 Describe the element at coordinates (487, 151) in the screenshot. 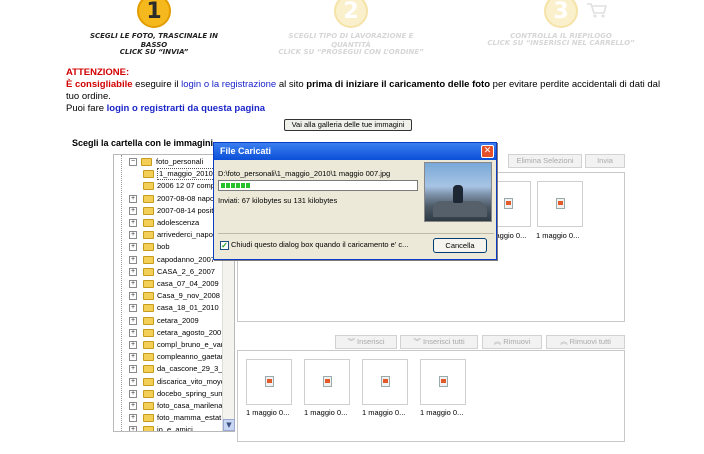

I see `close-icon: ✕` at that location.